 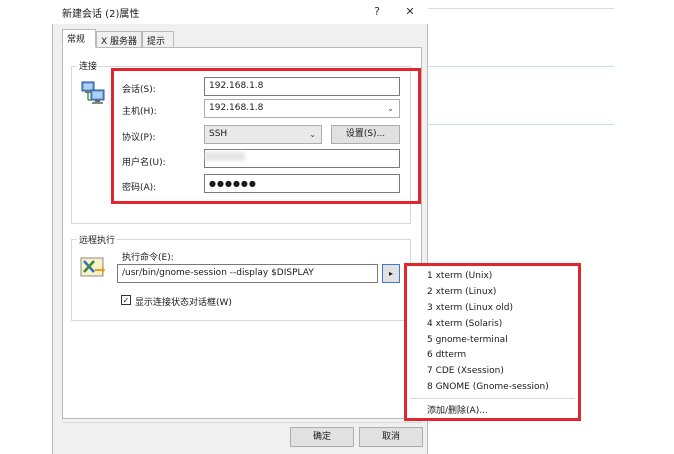 What do you see at coordinates (79, 38) in the screenshot?
I see `tab-general: 常规` at bounding box center [79, 38].